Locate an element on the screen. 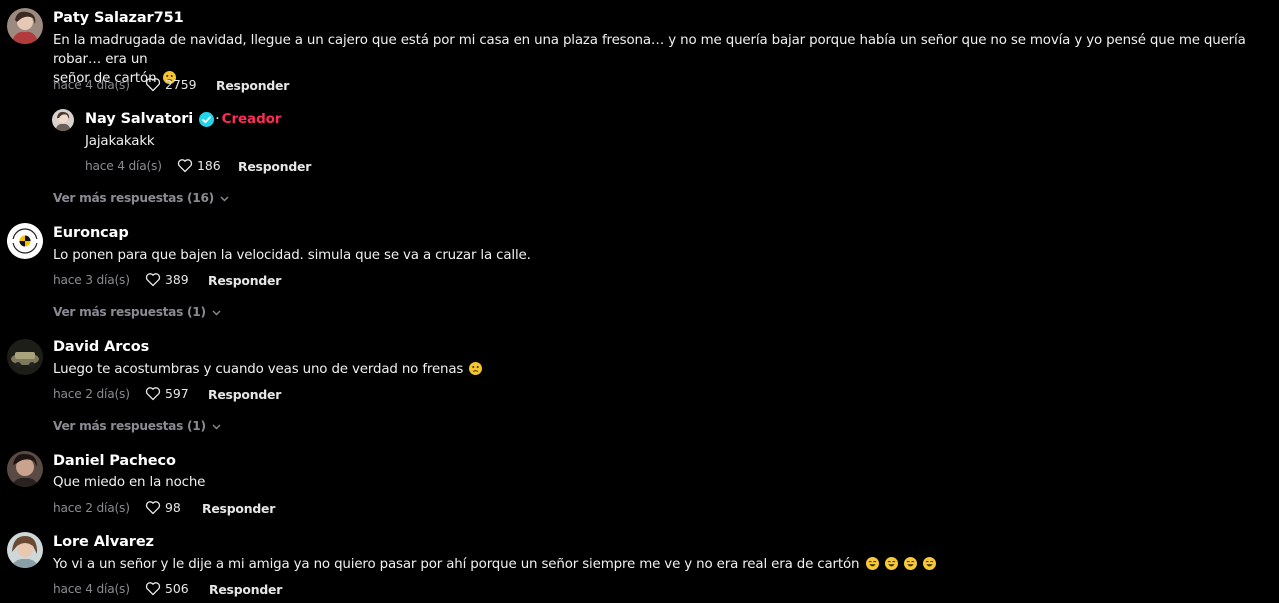 The height and width of the screenshot is (603, 1279). comment-username: Daniel Pacheco is located at coordinates (114, 461).